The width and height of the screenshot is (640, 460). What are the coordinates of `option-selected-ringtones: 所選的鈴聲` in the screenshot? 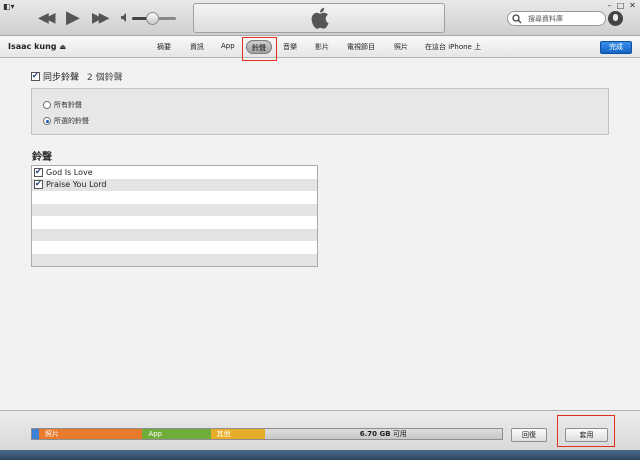 It's located at (66, 121).